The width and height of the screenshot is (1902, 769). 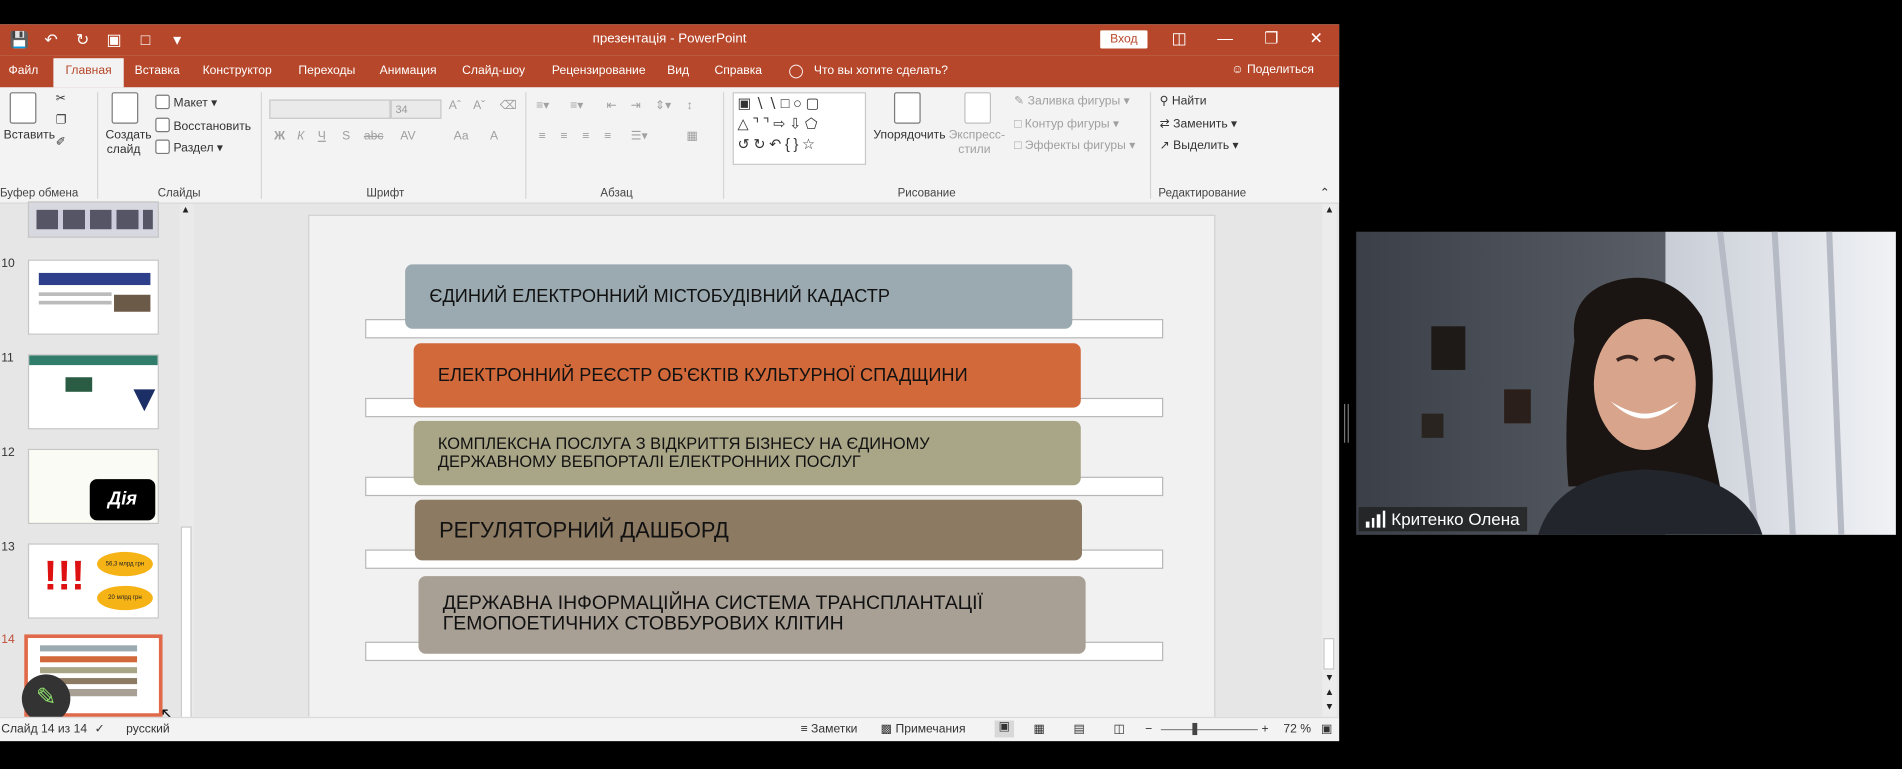 What do you see at coordinates (1346, 423) in the screenshot?
I see `panel-resize-handle` at bounding box center [1346, 423].